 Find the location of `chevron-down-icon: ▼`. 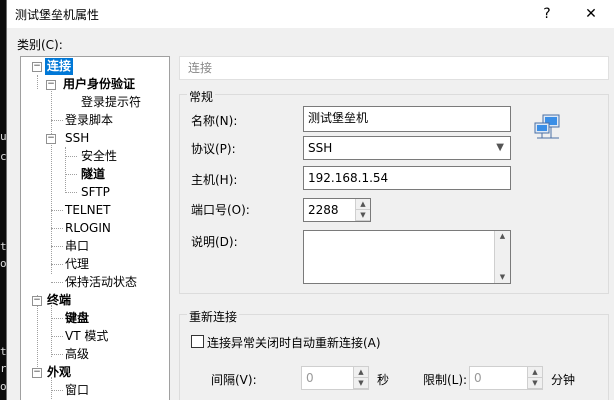

chevron-down-icon: ▼ is located at coordinates (500, 147).